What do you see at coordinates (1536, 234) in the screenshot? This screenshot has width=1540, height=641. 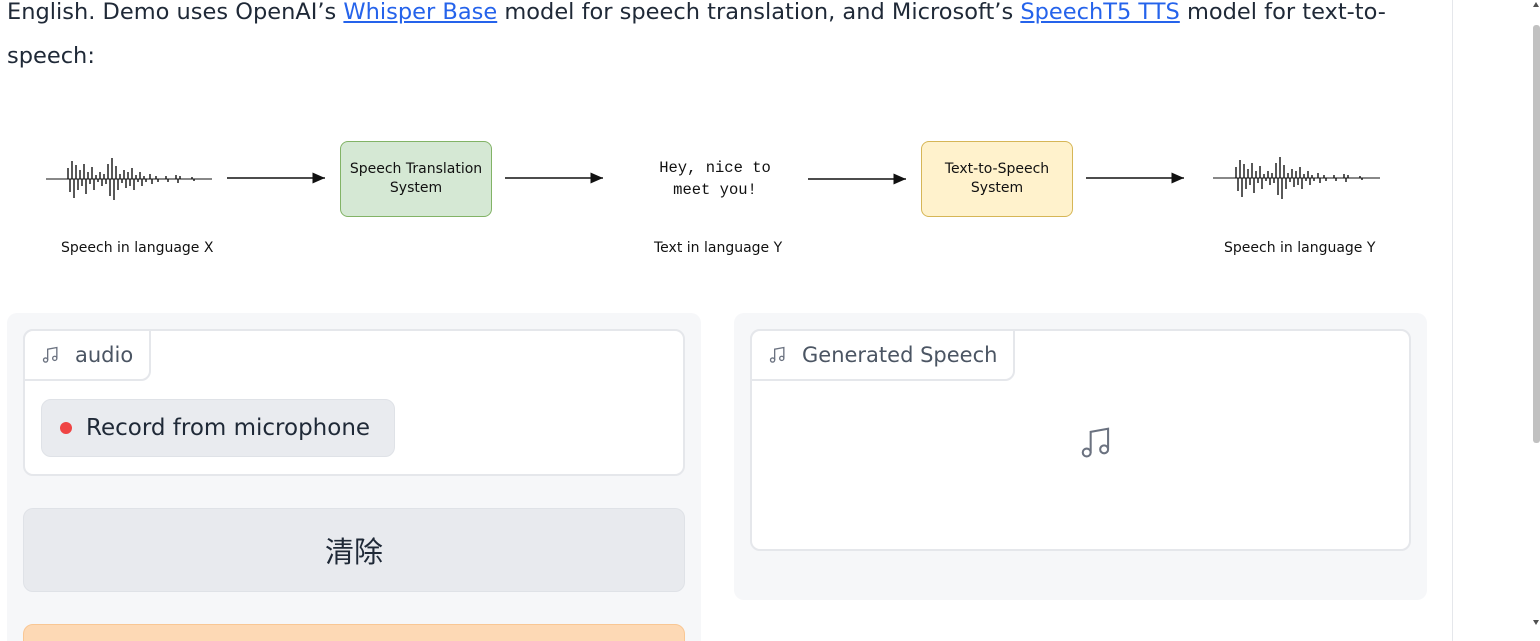 I see `scrollbar-thumb` at bounding box center [1536, 234].